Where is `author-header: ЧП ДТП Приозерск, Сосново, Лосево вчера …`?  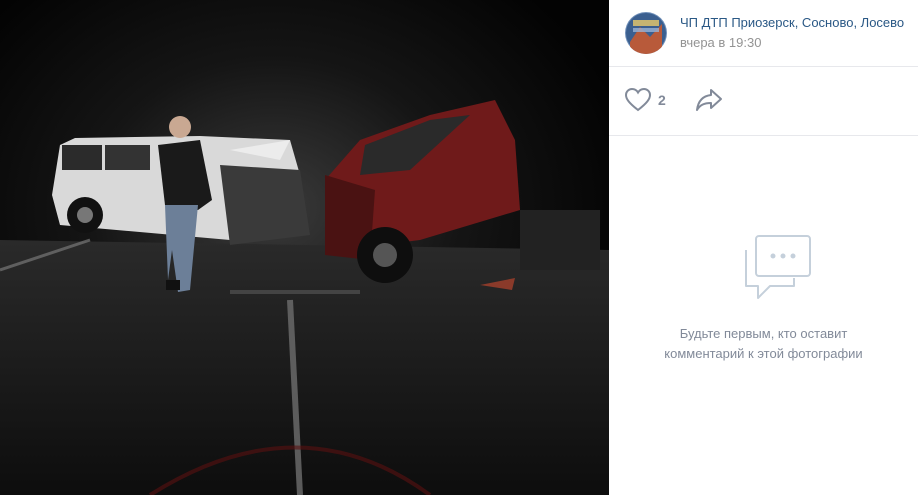 author-header: ЧП ДТП Приозерск, Сосново, Лосево вчера … is located at coordinates (763, 33).